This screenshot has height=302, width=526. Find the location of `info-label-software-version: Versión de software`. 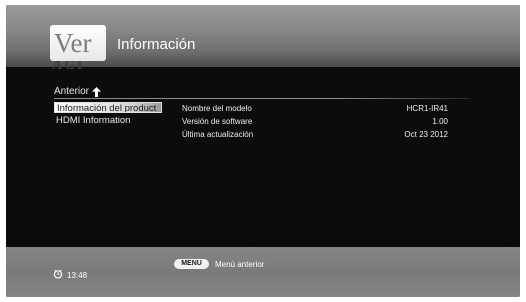

info-label-software-version: Versión de software is located at coordinates (217, 121).